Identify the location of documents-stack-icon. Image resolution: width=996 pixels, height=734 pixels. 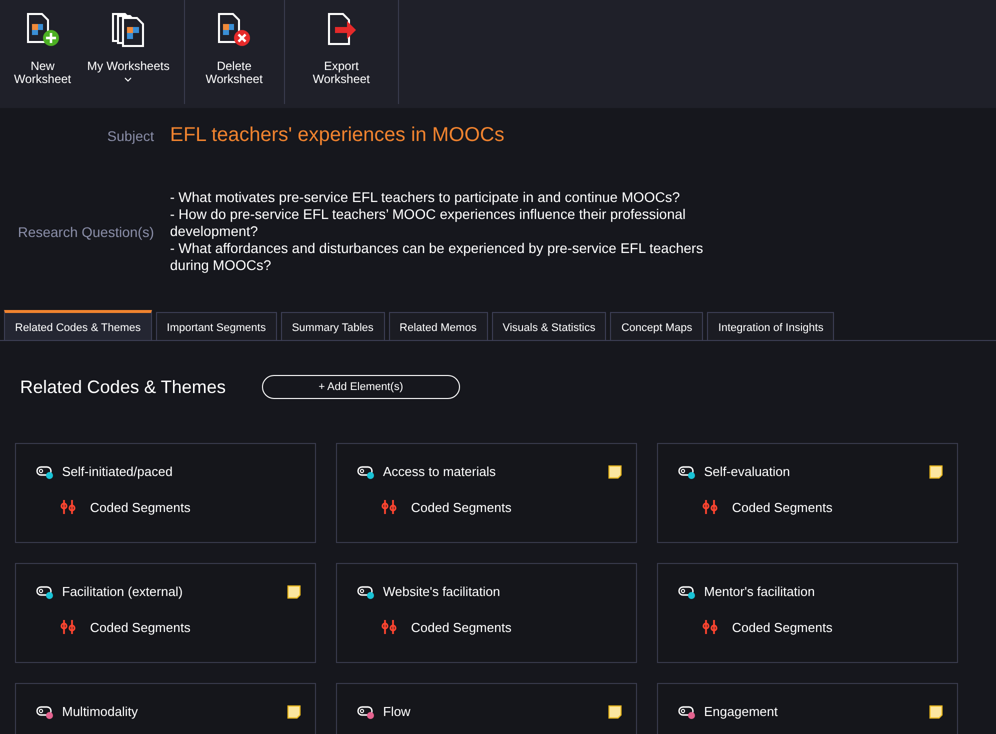
(128, 30).